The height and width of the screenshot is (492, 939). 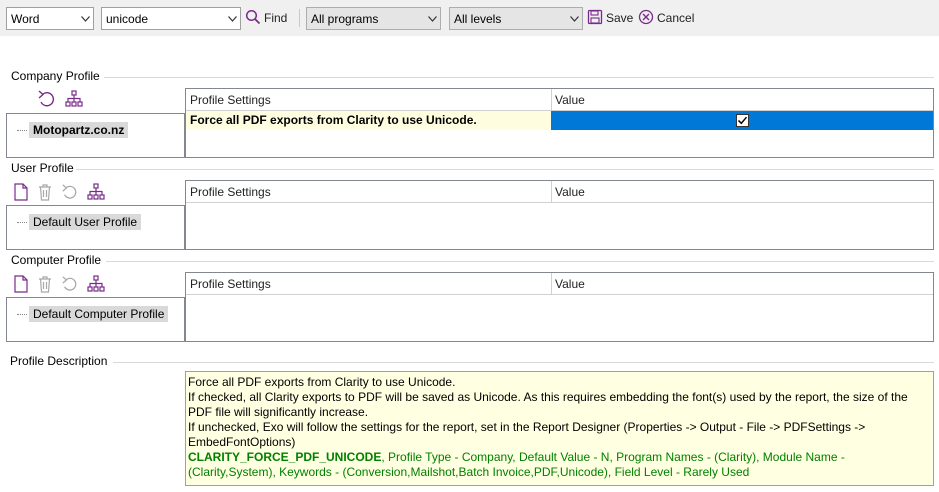 What do you see at coordinates (345, 18) in the screenshot?
I see `programs-value: All programs` at bounding box center [345, 18].